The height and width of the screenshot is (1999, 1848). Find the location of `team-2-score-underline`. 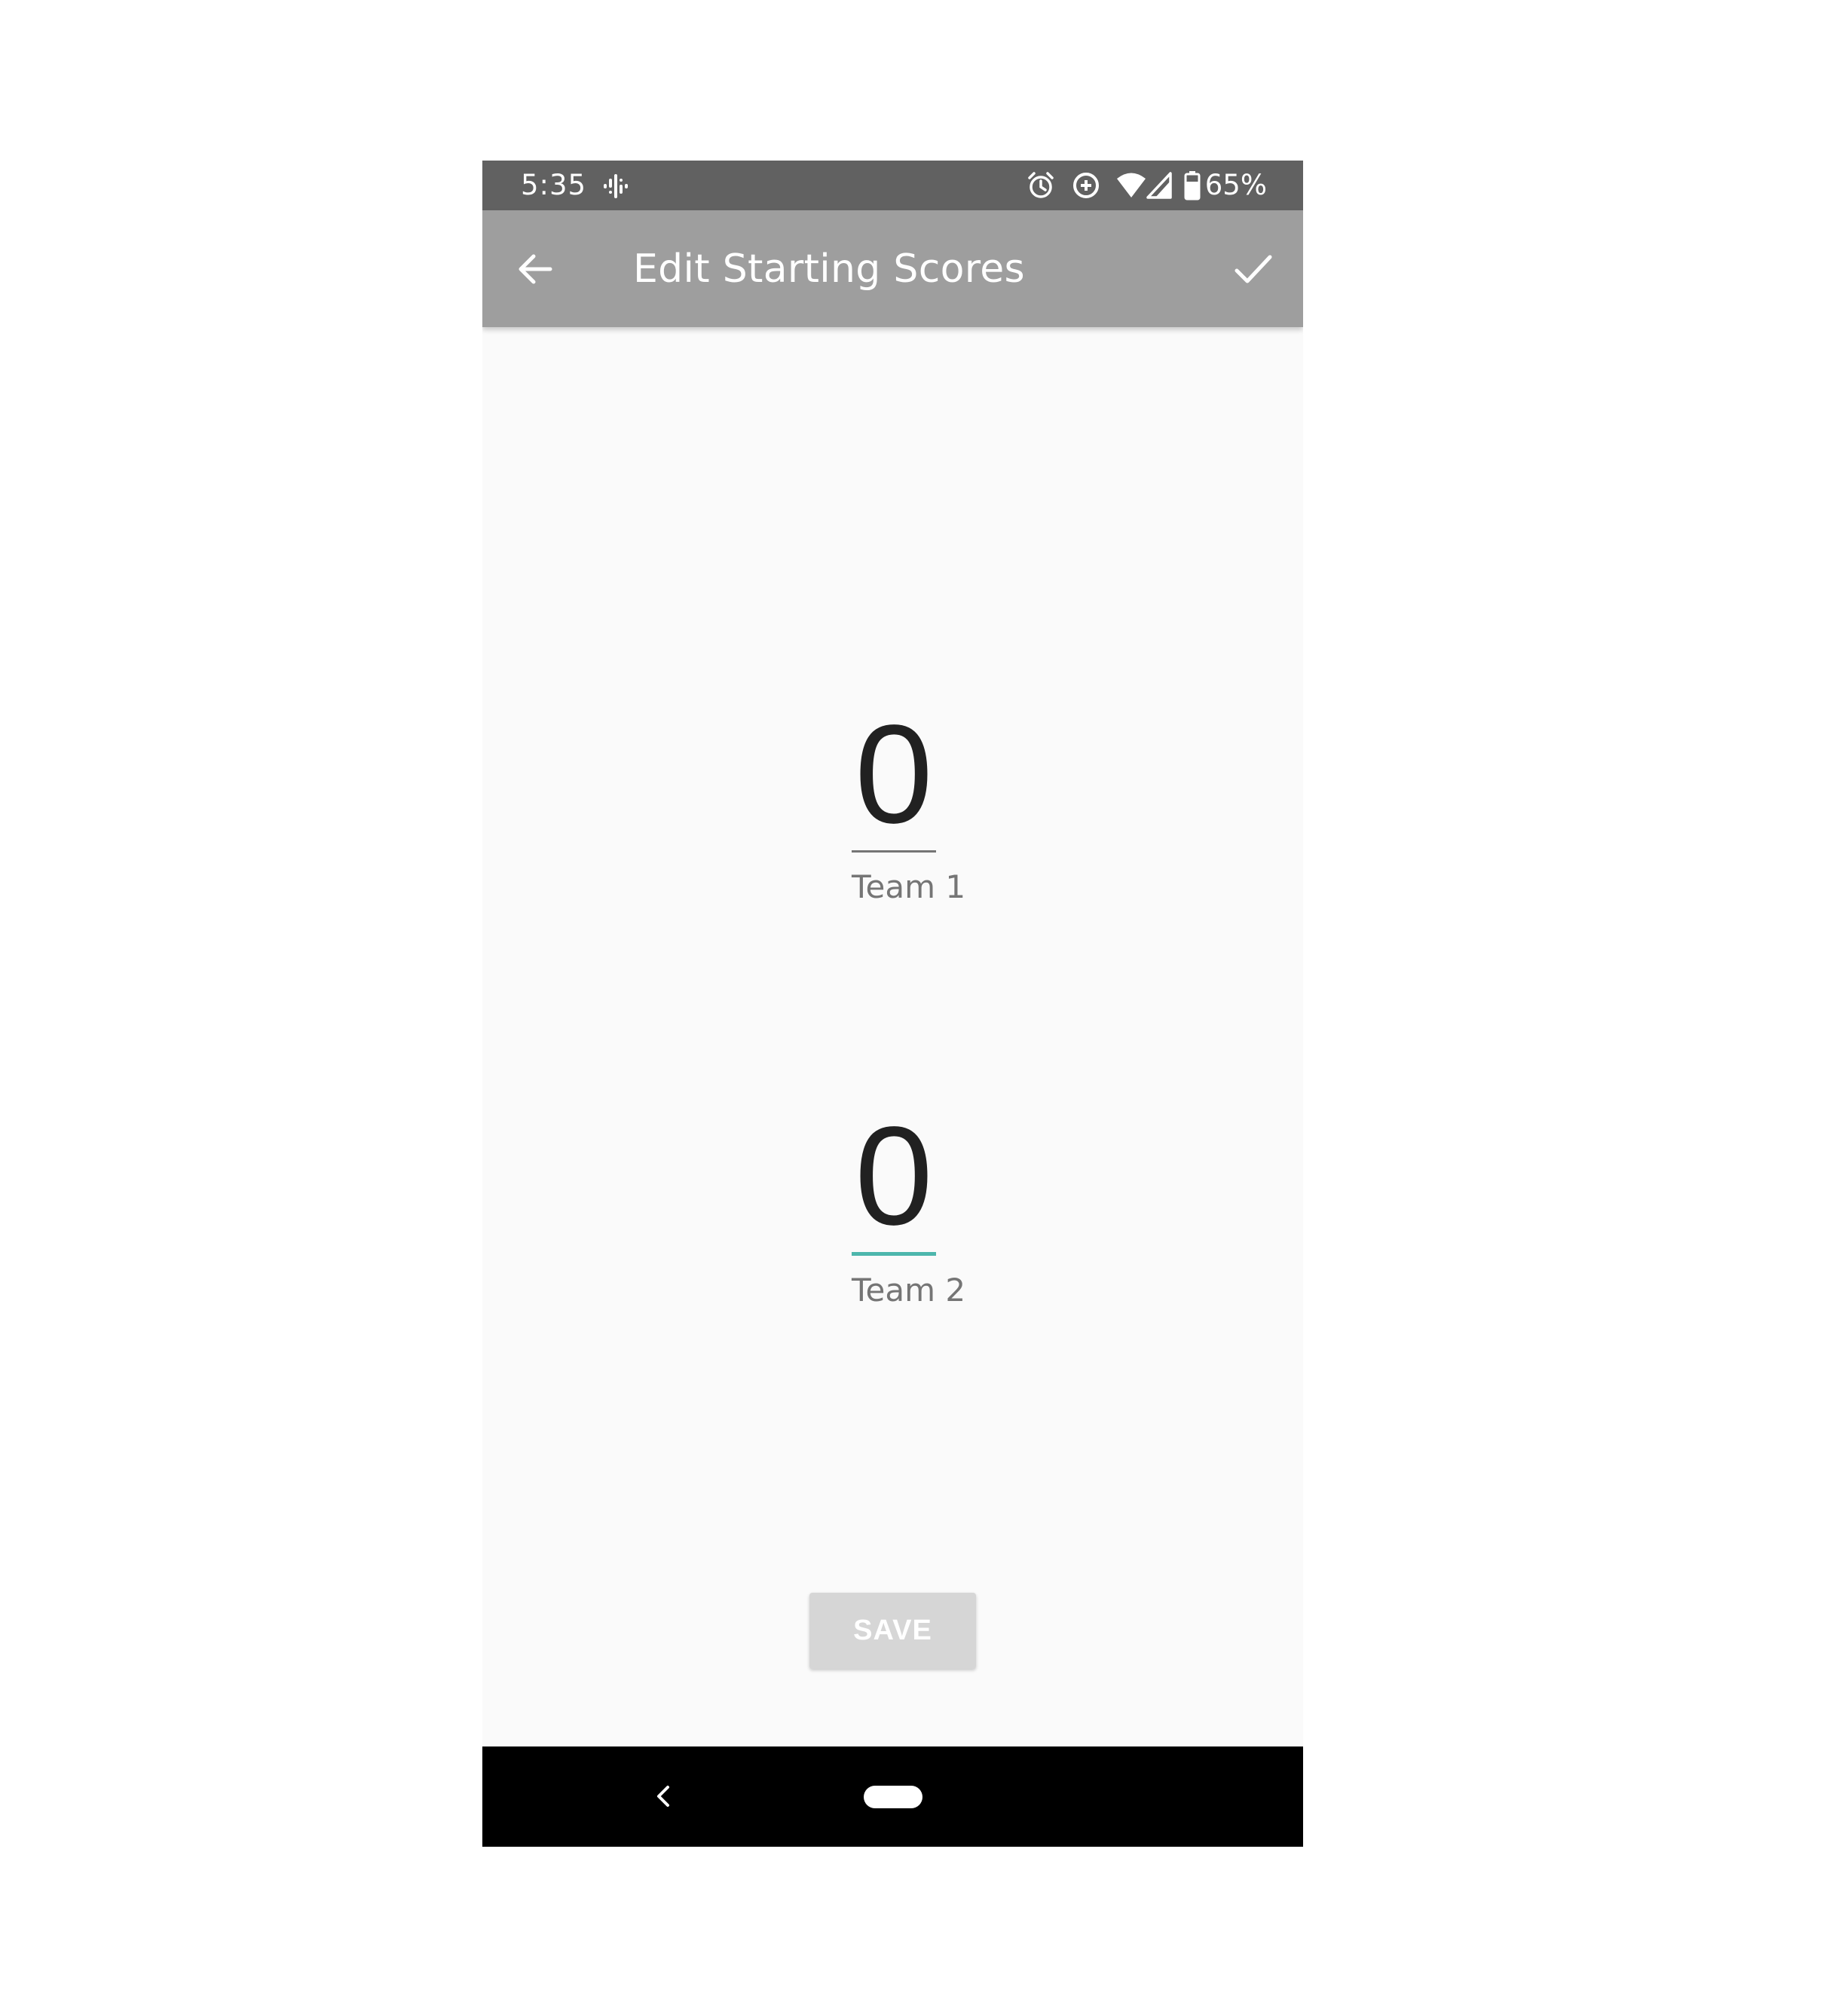

team-2-score-underline is located at coordinates (894, 1254).